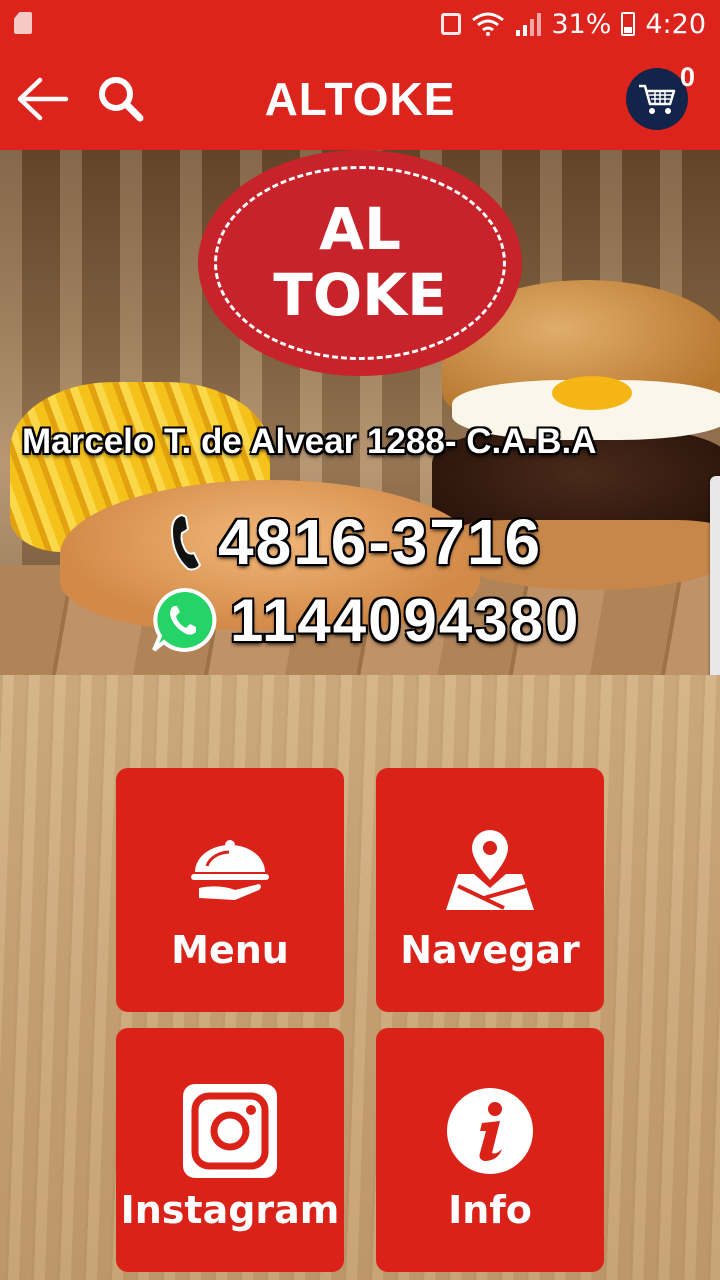 This screenshot has height=1280, width=720. Describe the element at coordinates (360, 24) in the screenshot. I see `status-bar: 31% 4:20` at that location.